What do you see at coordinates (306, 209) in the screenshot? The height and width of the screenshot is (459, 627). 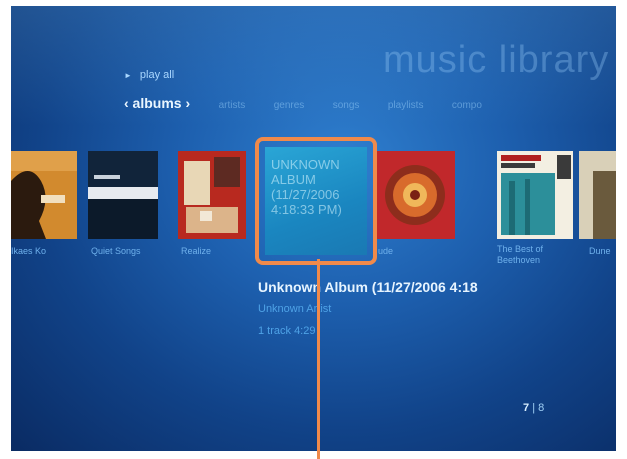 I see `tile-line: 4:18:33 PM)` at bounding box center [306, 209].